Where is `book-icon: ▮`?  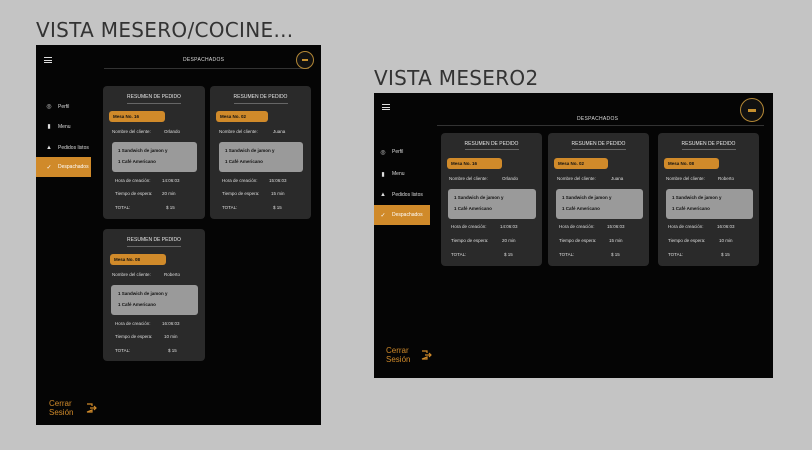 book-icon: ▮ is located at coordinates (49, 127).